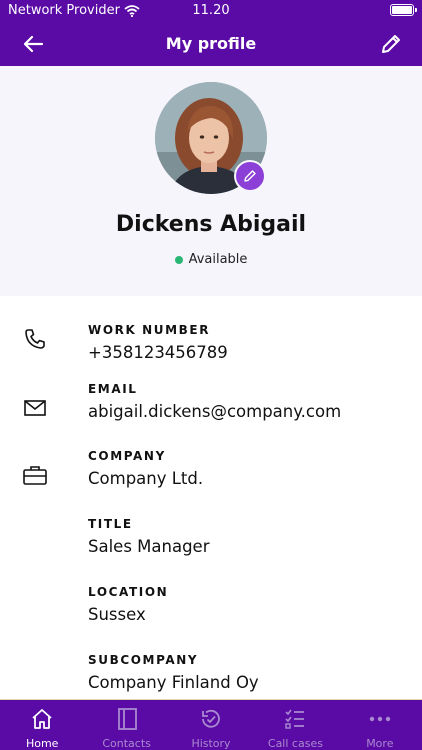 This screenshot has width=422, height=750. What do you see at coordinates (143, 660) in the screenshot?
I see `subcompany-label: SUBCOMPANY` at bounding box center [143, 660].